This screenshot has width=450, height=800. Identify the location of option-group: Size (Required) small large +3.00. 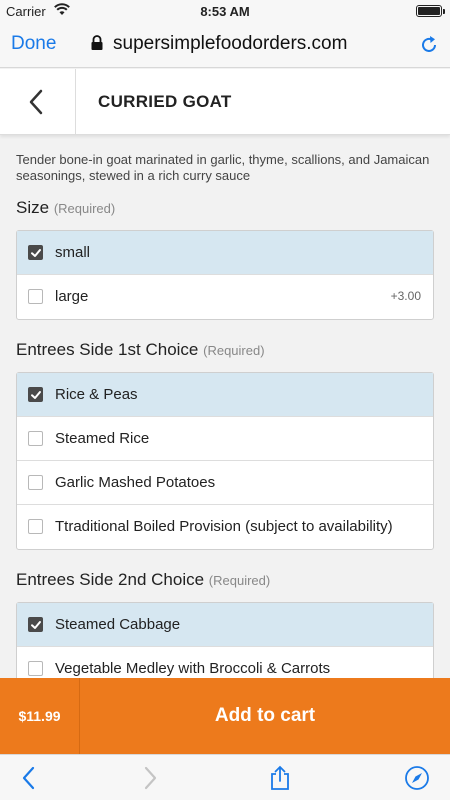
(225, 259).